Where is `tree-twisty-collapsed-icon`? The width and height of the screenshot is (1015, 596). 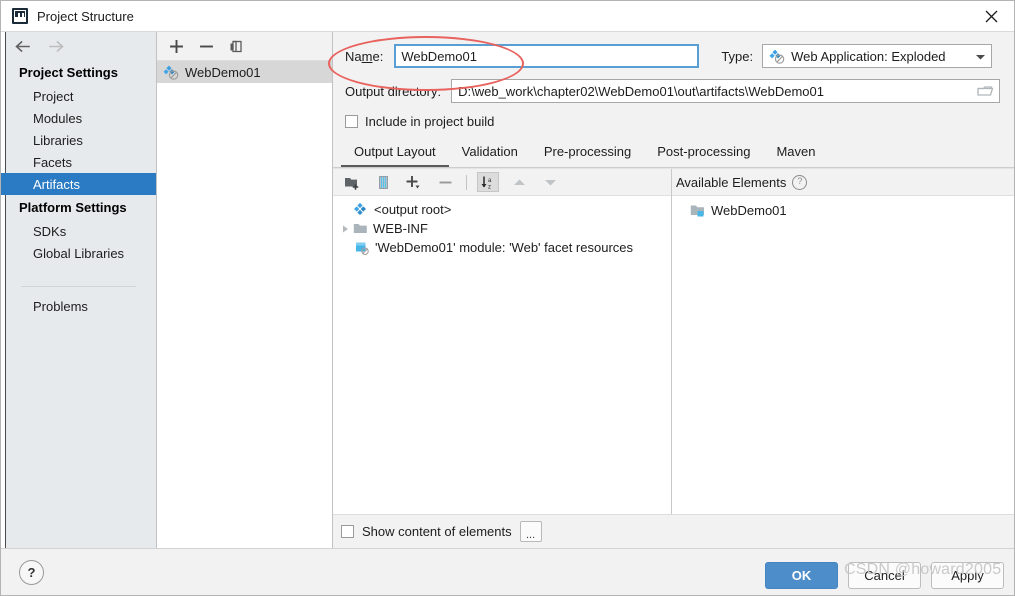 tree-twisty-collapsed-icon is located at coordinates (345, 229).